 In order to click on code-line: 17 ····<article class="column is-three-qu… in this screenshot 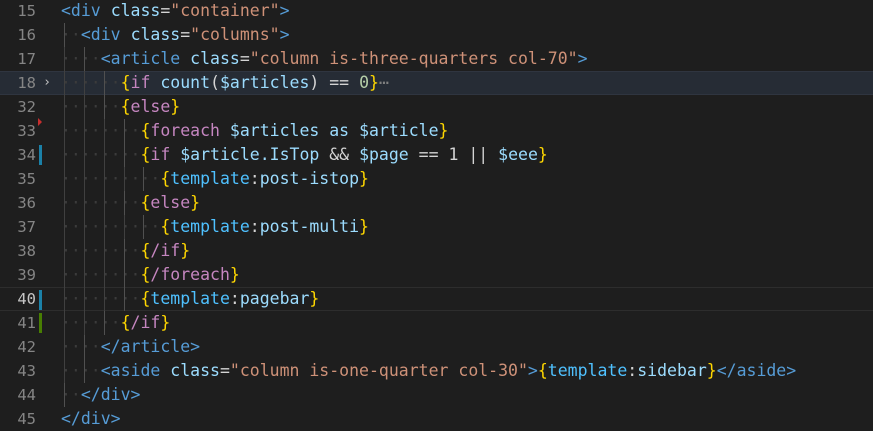, I will do `click(436, 59)`.